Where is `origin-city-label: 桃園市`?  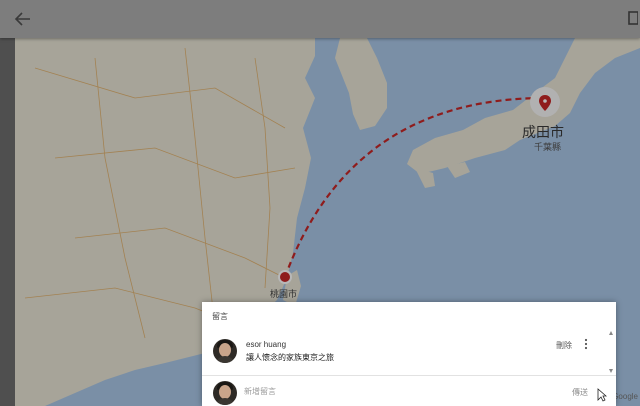 origin-city-label: 桃園市 is located at coordinates (284, 294).